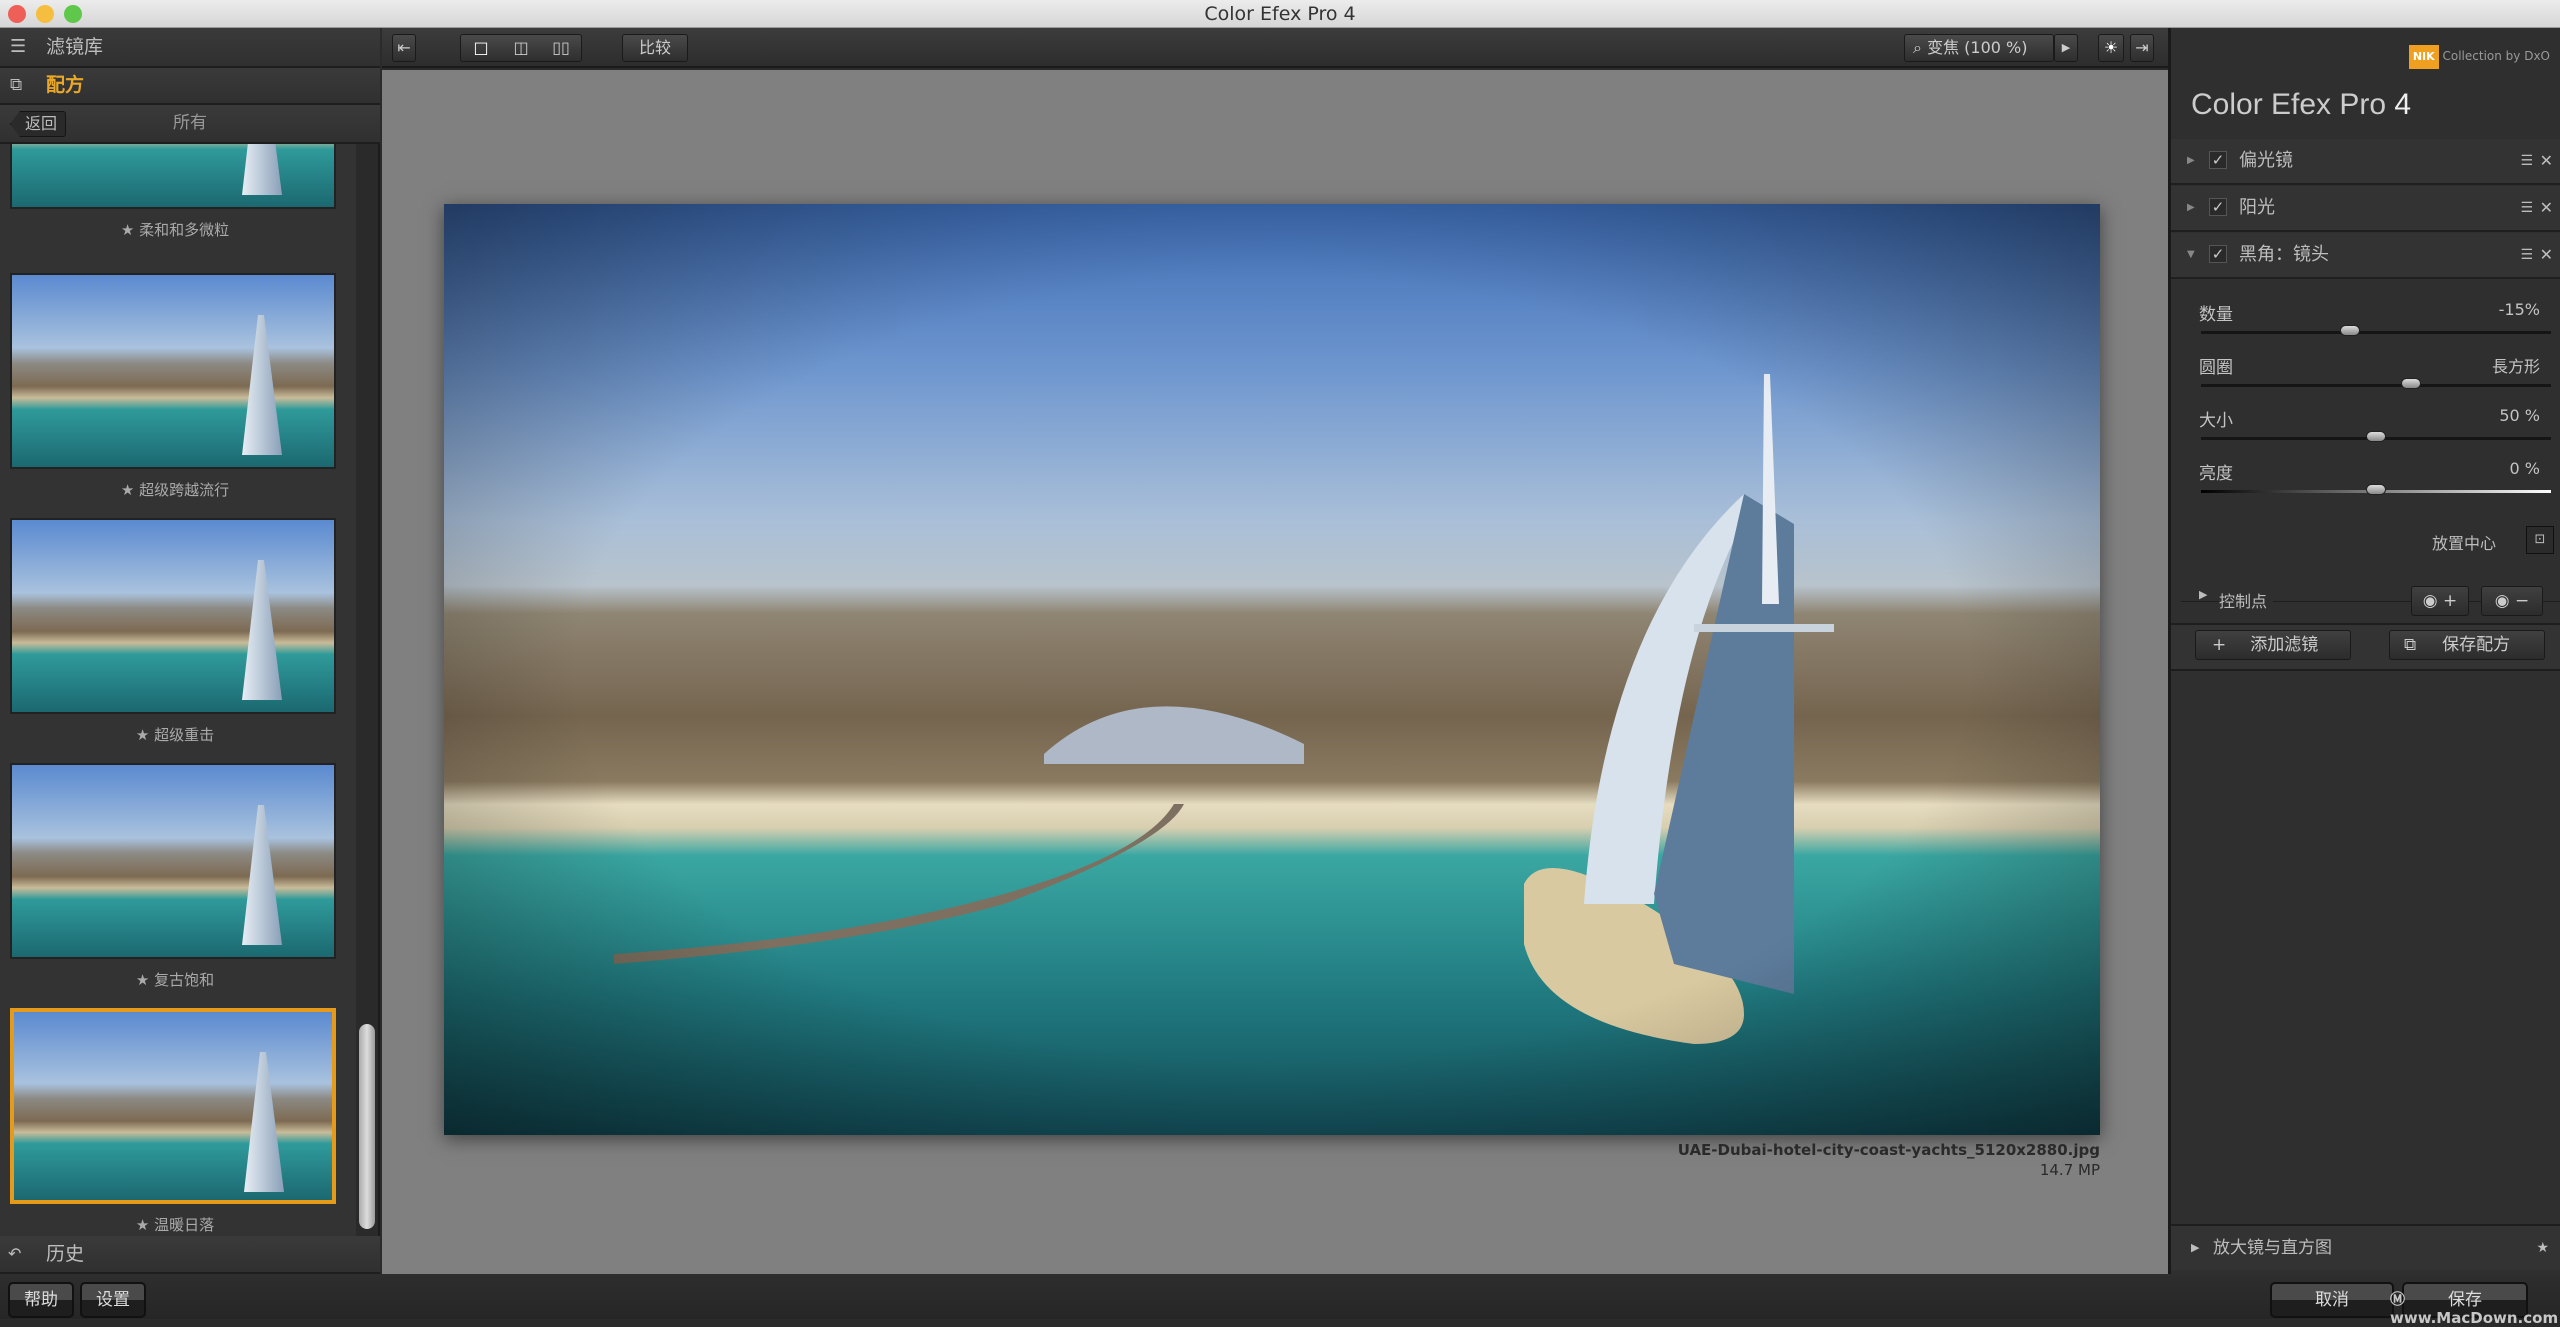 This screenshot has width=2560, height=1327. I want to click on save-recipe-button: ⧉ 保存配方, so click(2467, 645).